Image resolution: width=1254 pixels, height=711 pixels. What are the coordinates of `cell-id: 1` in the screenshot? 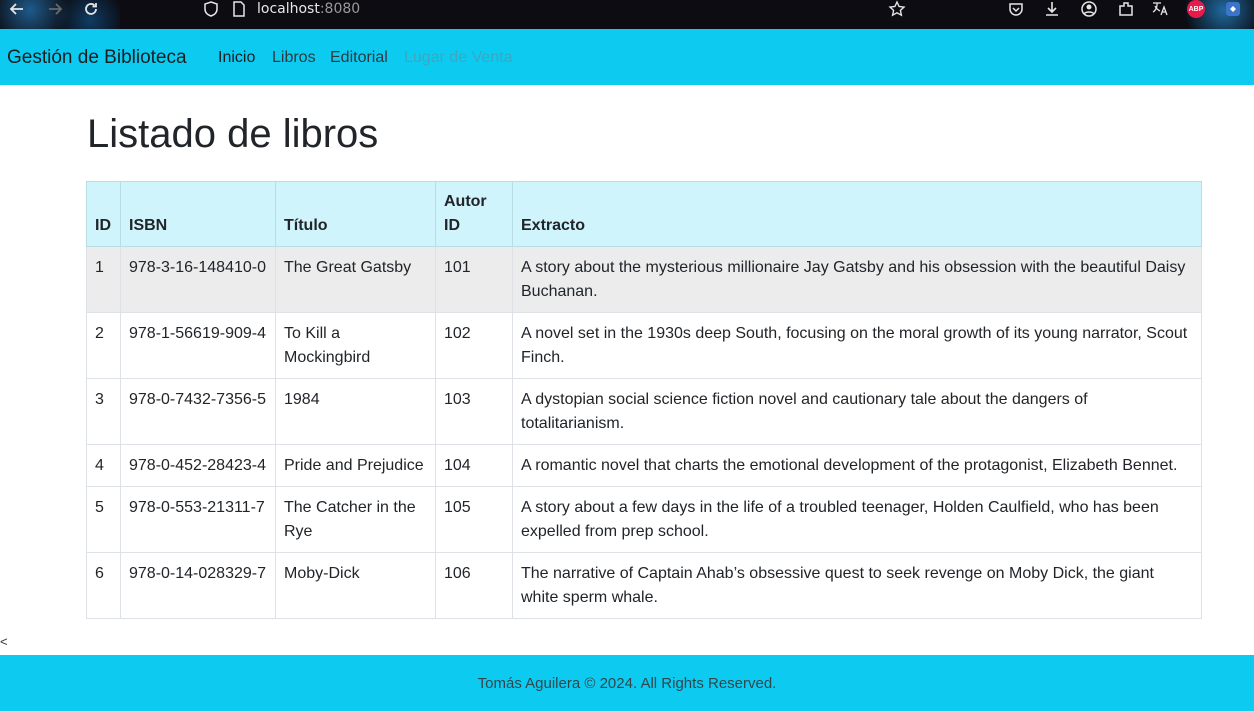 It's located at (103, 279).